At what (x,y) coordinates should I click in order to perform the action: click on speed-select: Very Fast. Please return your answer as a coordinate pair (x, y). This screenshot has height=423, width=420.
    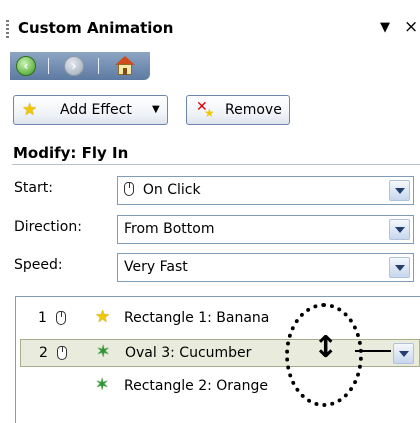
    Looking at the image, I should click on (265, 267).